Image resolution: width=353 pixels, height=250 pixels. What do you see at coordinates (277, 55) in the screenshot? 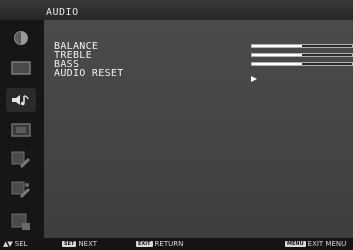
I see `treble-slider-fill` at bounding box center [277, 55].